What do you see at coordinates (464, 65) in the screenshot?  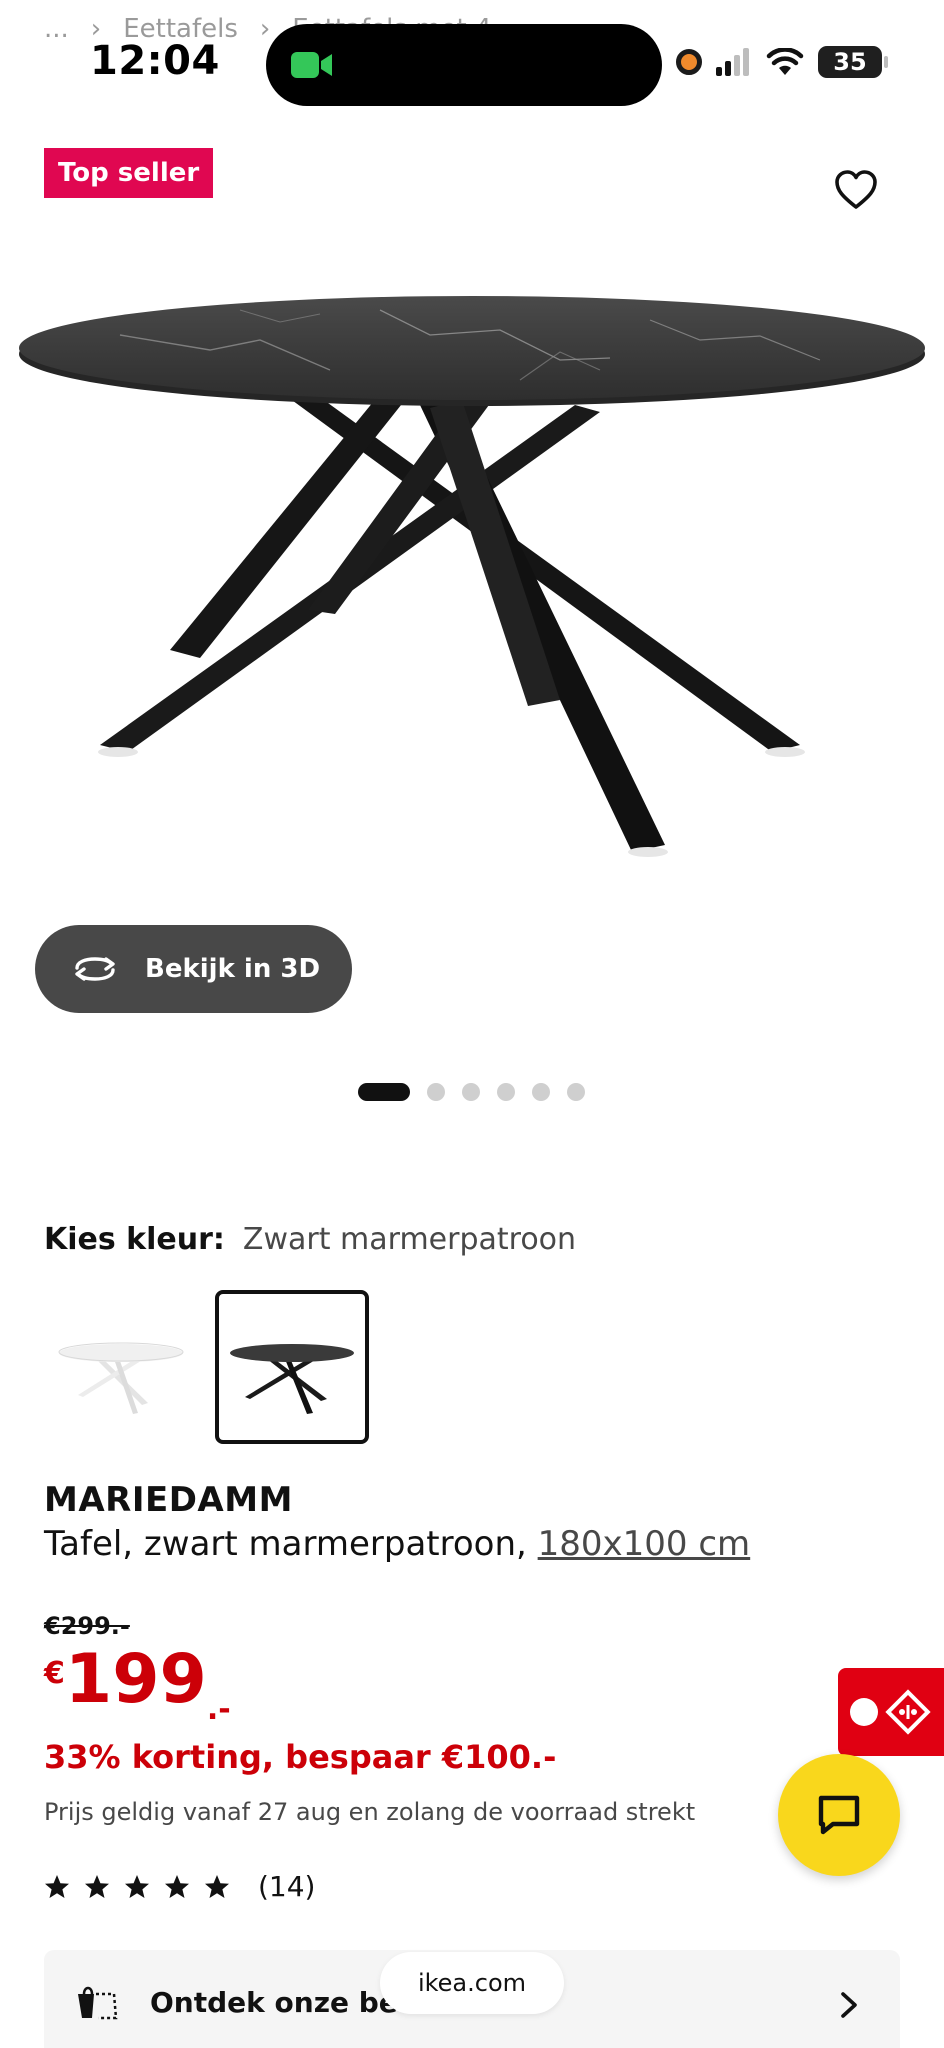 I see `dynamic-island` at bounding box center [464, 65].